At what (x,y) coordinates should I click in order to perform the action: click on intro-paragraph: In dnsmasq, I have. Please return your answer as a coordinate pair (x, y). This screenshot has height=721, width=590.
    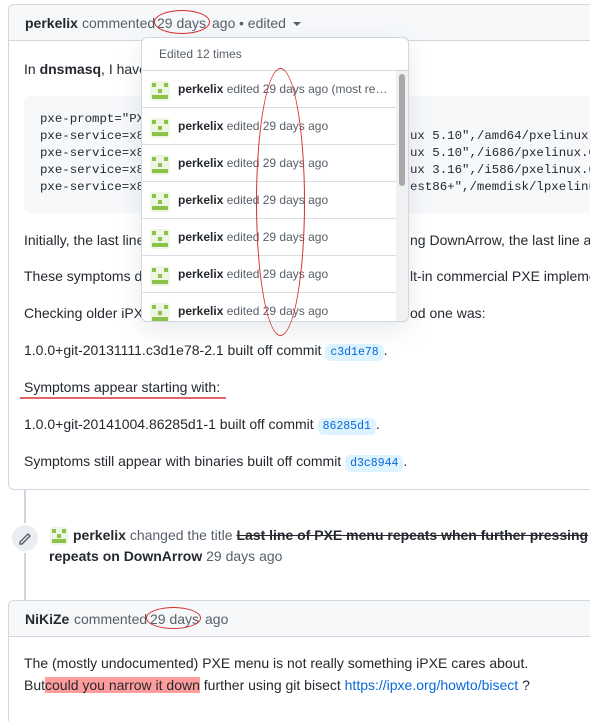
    Looking at the image, I should click on (85, 69).